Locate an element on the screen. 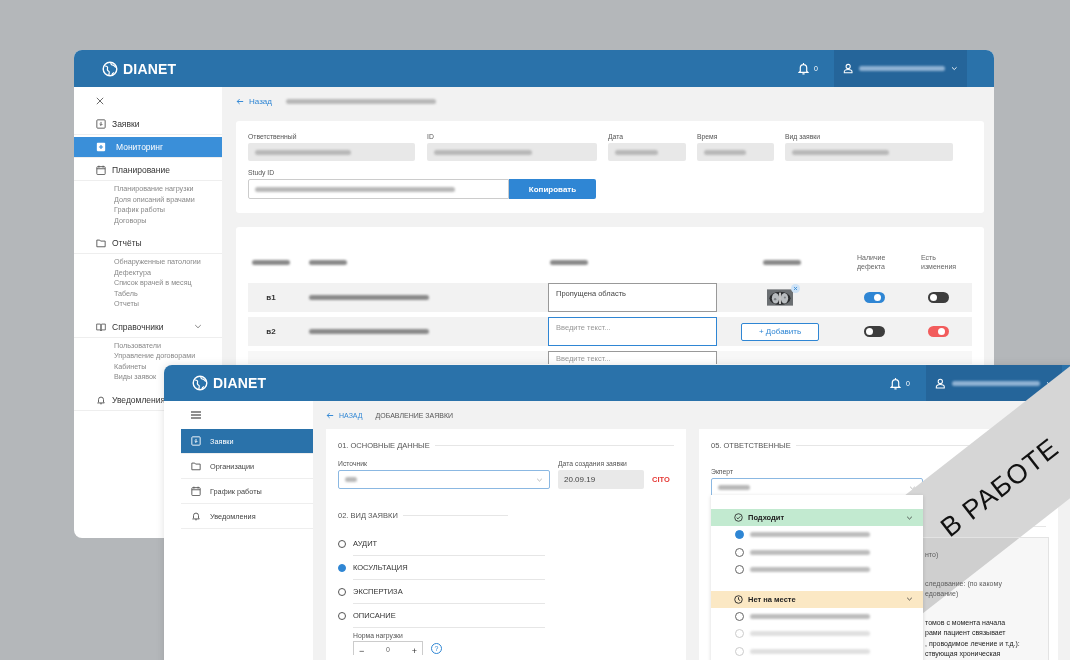 The image size is (1070, 660). sidebar-item: Заявки is located at coordinates (108, 124).